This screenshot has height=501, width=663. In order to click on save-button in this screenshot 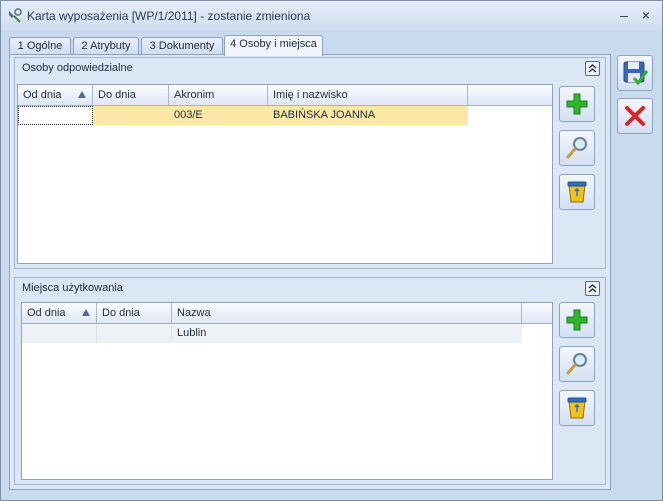, I will do `click(635, 73)`.